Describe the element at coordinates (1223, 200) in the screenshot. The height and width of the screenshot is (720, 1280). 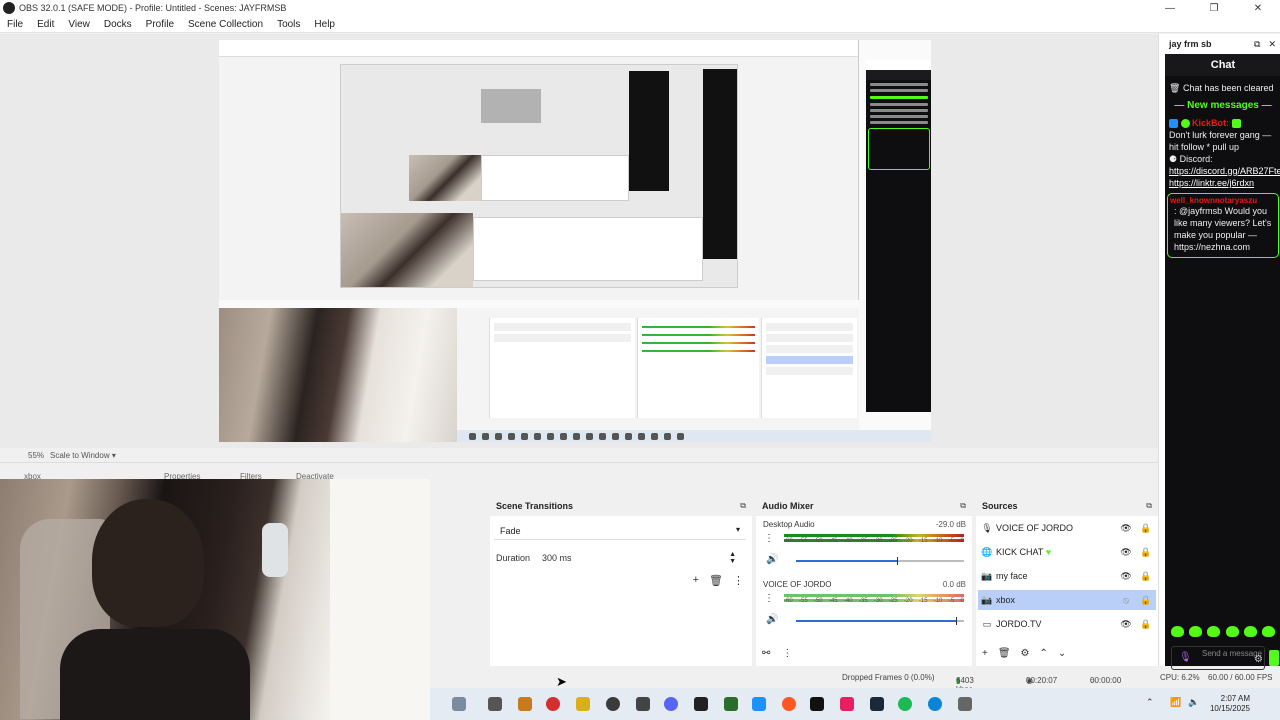
I see `chat-username: well_knownnotaryaszu` at that location.